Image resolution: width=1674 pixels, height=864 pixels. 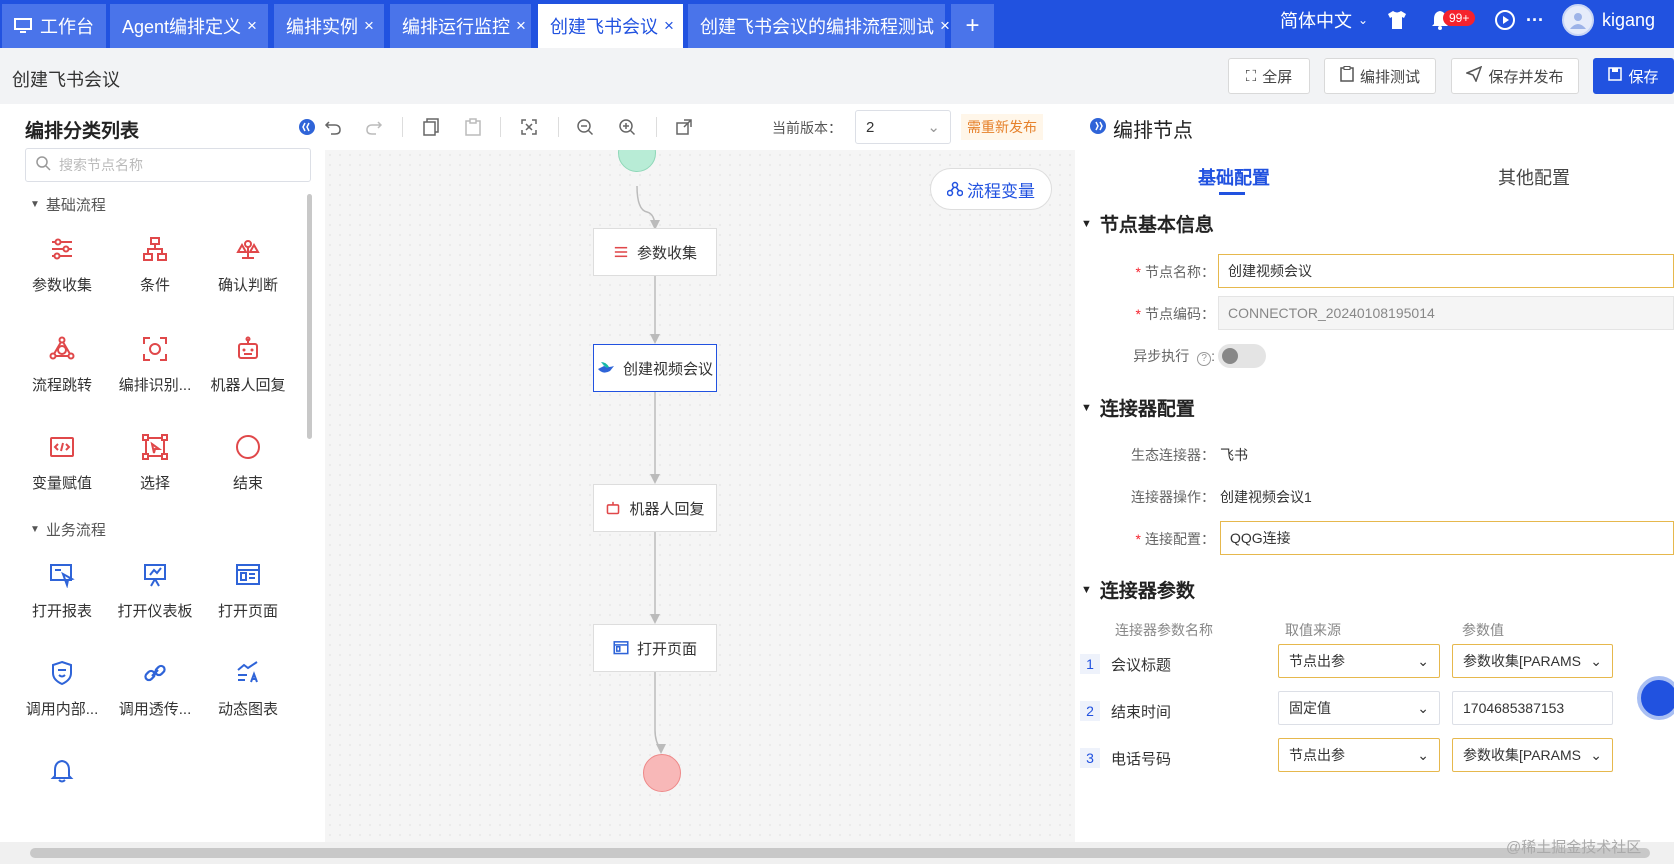 What do you see at coordinates (66, 80) in the screenshot?
I see `page-title: 创建飞书会议` at bounding box center [66, 80].